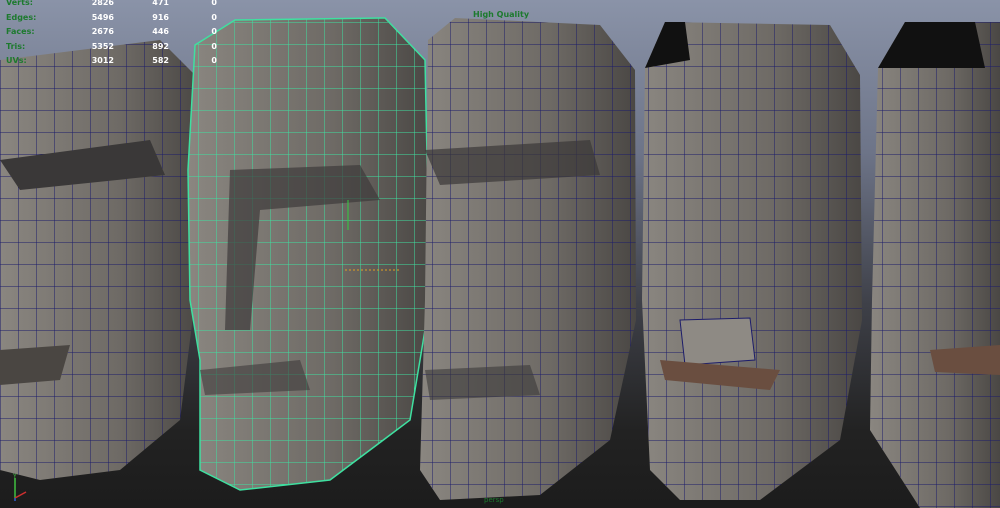 Image resolution: width=1000 pixels, height=508 pixels. What do you see at coordinates (20, 31) in the screenshot?
I see `hud-label: Faces:` at bounding box center [20, 31].